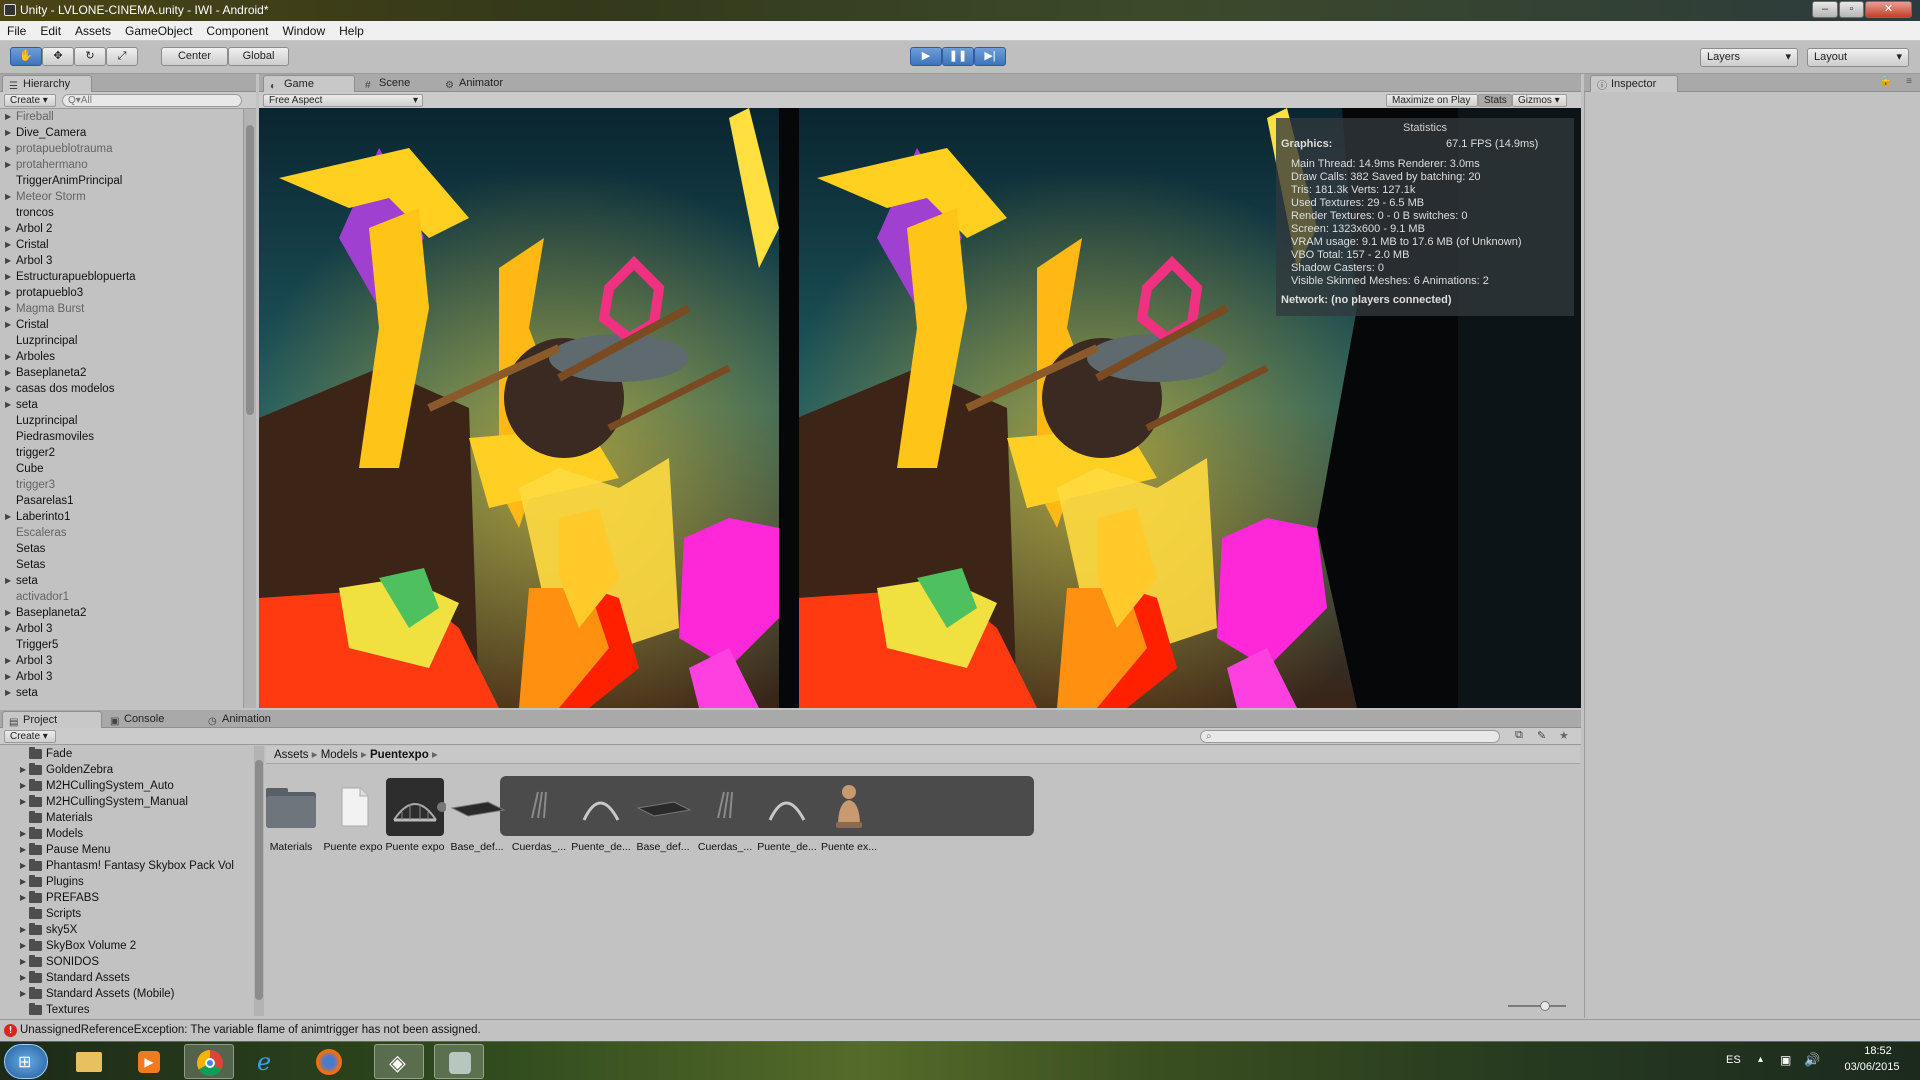 This screenshot has width=1920, height=1080. What do you see at coordinates (89, 1061) in the screenshot?
I see `explorer-taskbar-button` at bounding box center [89, 1061].